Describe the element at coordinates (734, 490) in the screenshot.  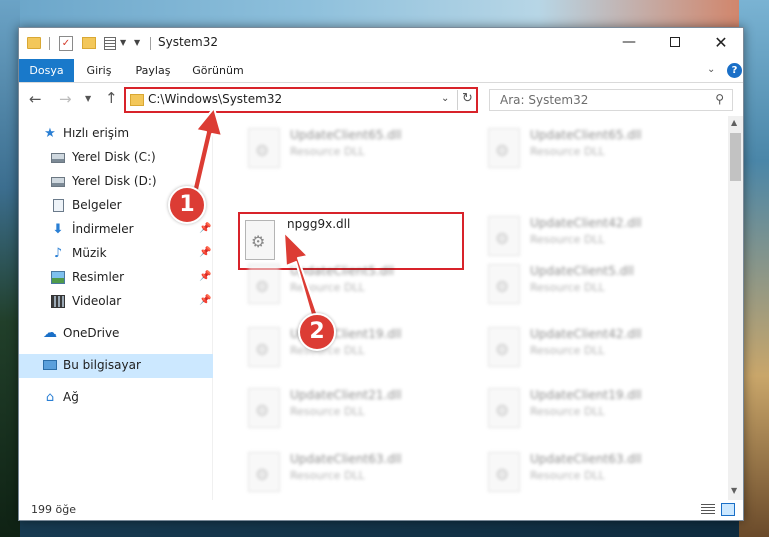
I see `scroll-down-icon: ▼` at that location.